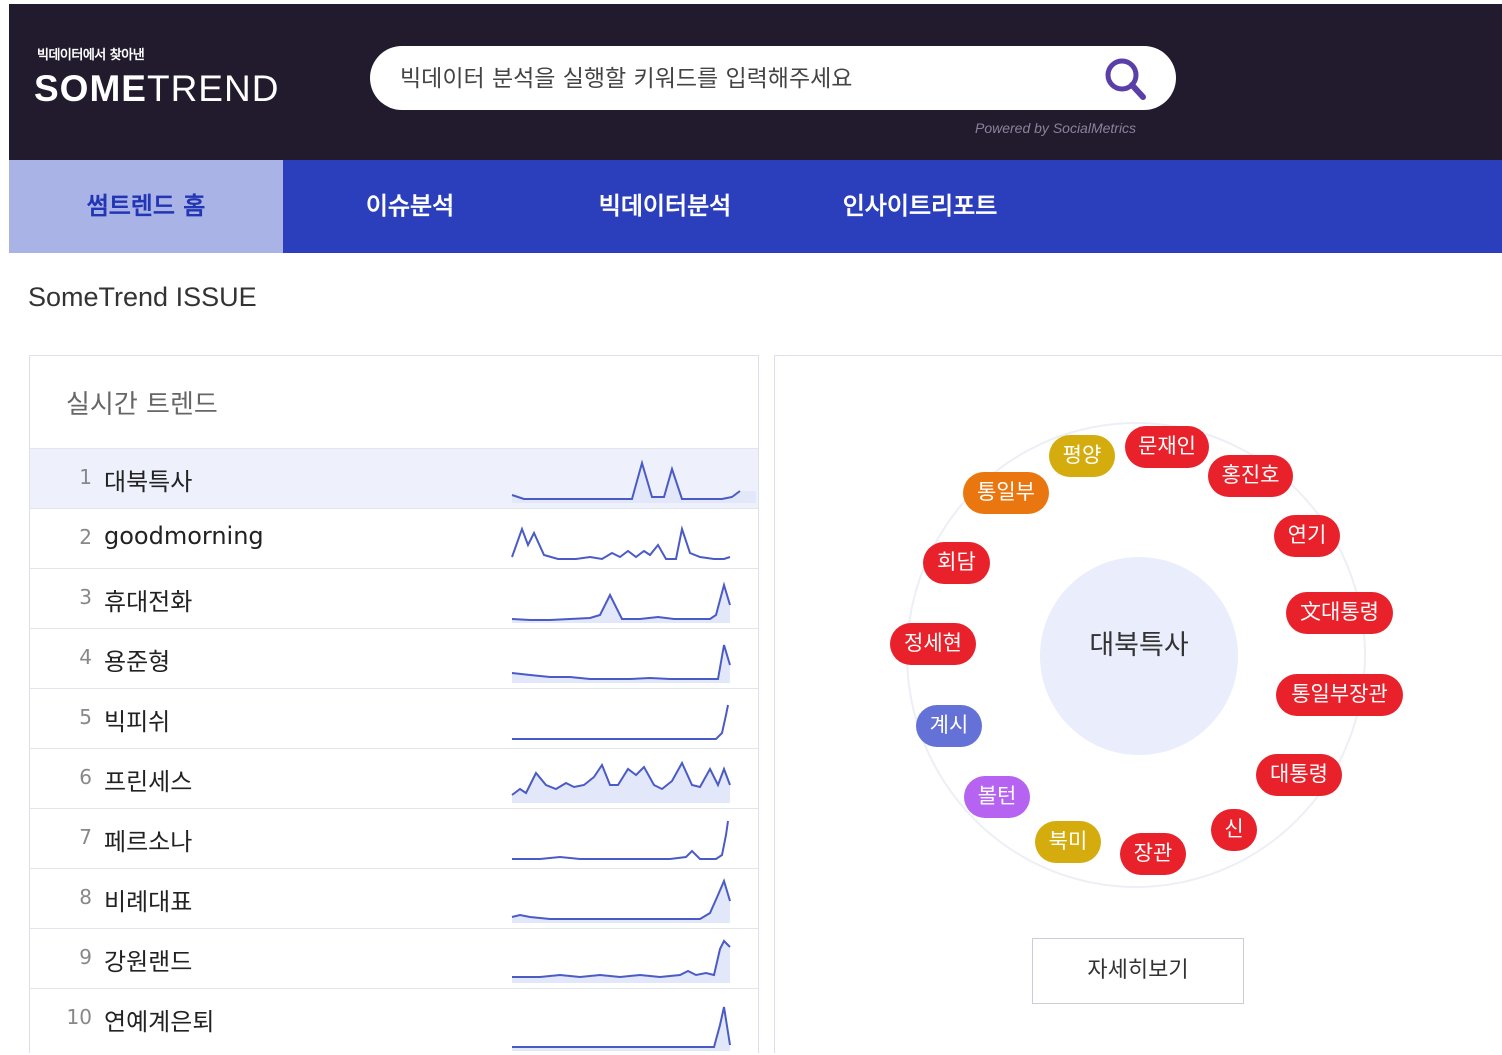 This screenshot has height=1055, width=1502. I want to click on brand-logo-trend: TREND, so click(213, 88).